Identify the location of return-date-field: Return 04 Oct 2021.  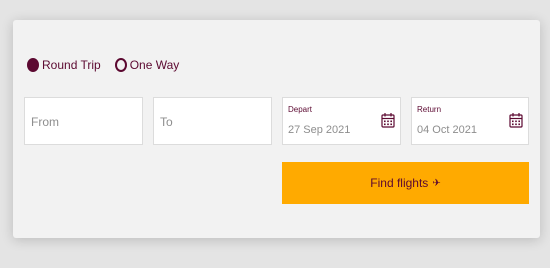
(470, 121).